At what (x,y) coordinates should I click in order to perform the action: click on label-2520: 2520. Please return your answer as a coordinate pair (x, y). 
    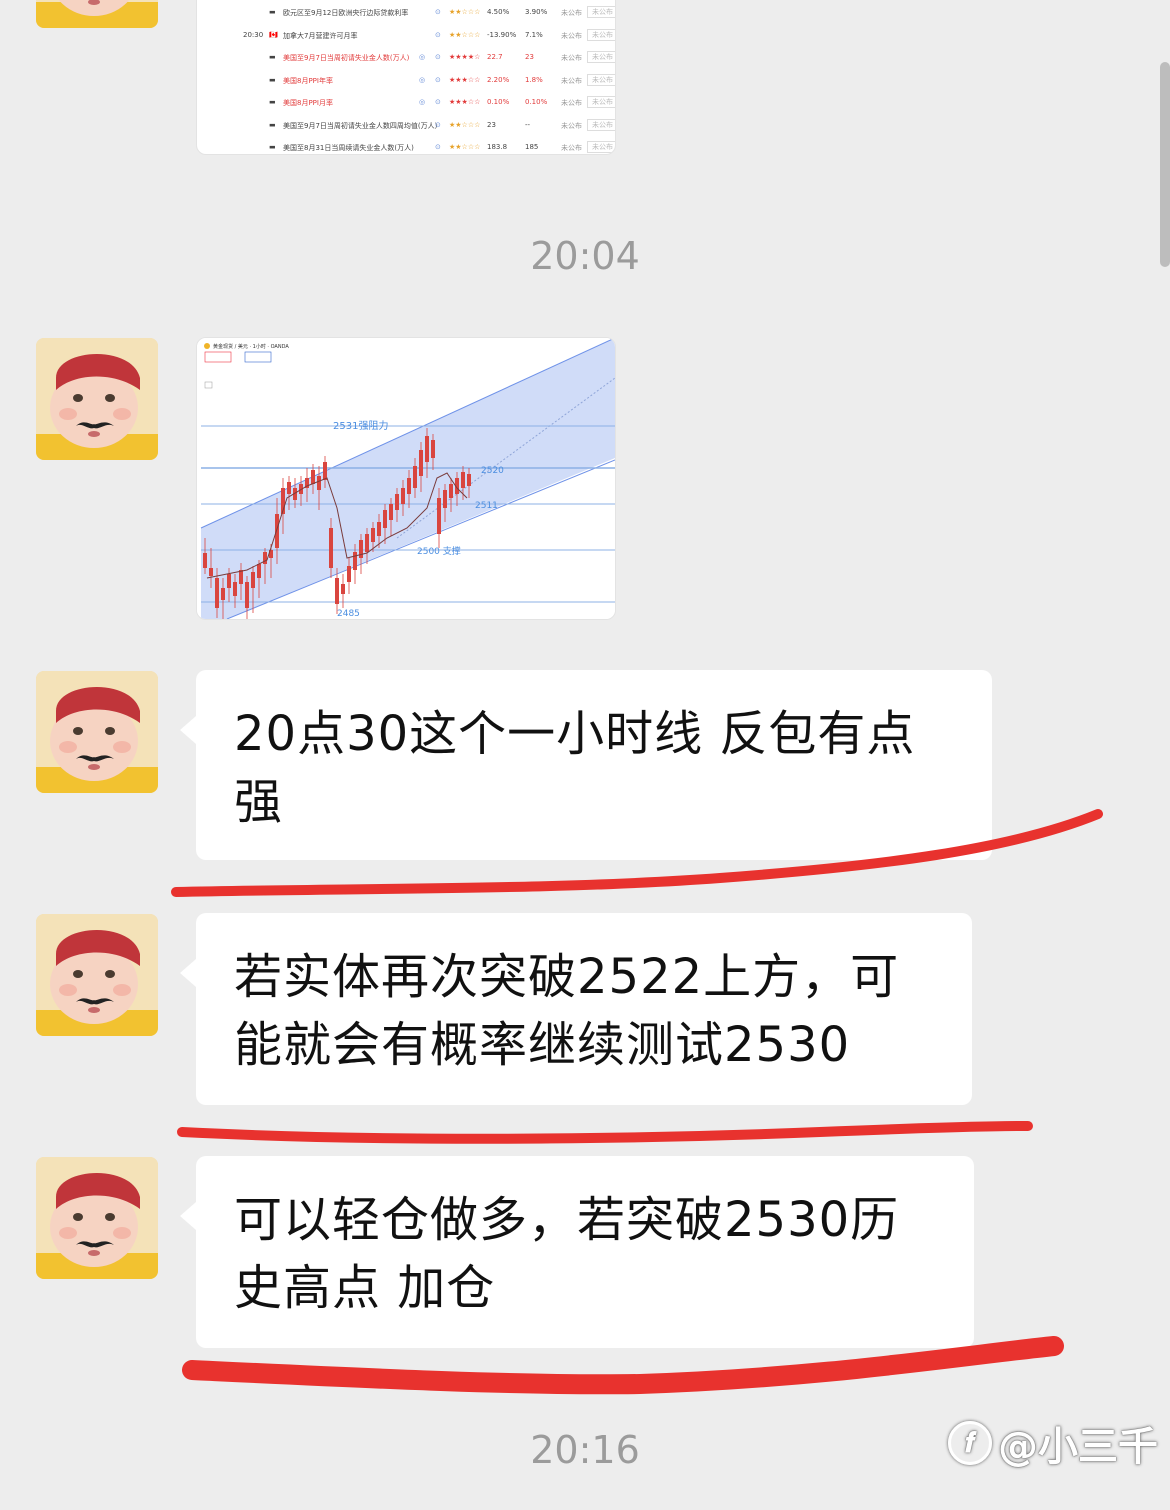
    Looking at the image, I should click on (492, 471).